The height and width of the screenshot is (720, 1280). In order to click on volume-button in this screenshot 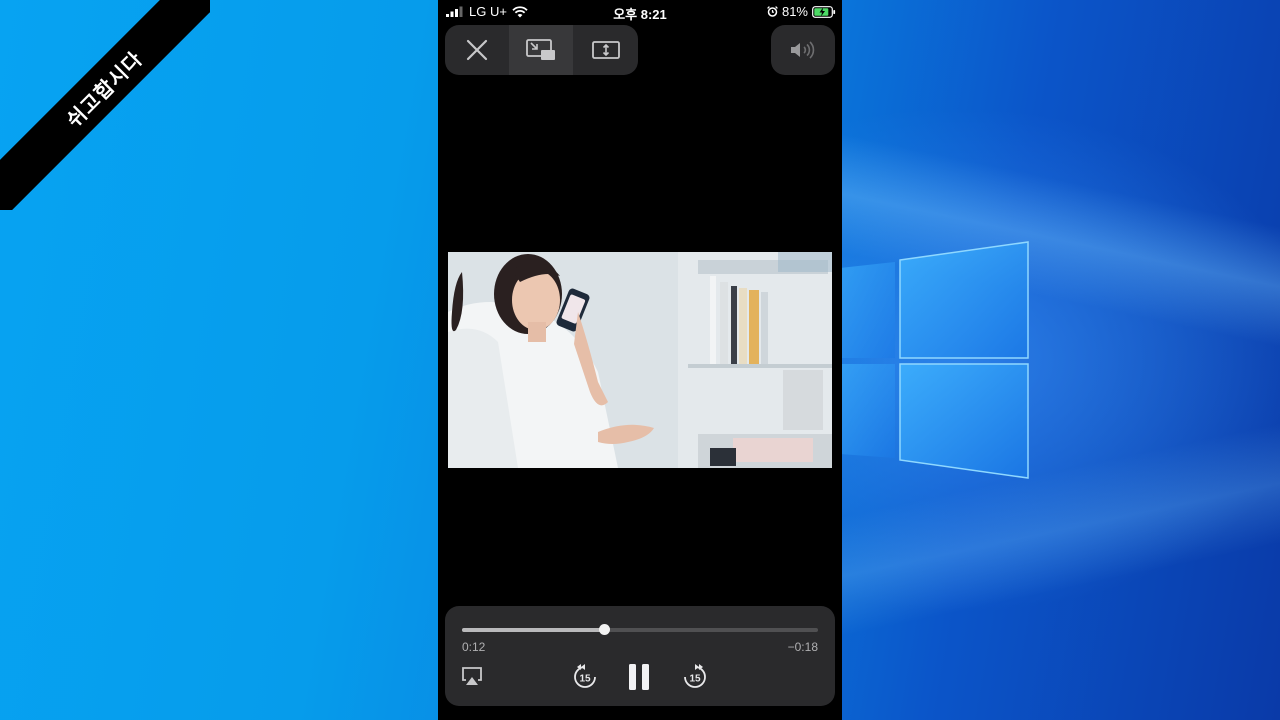, I will do `click(803, 50)`.